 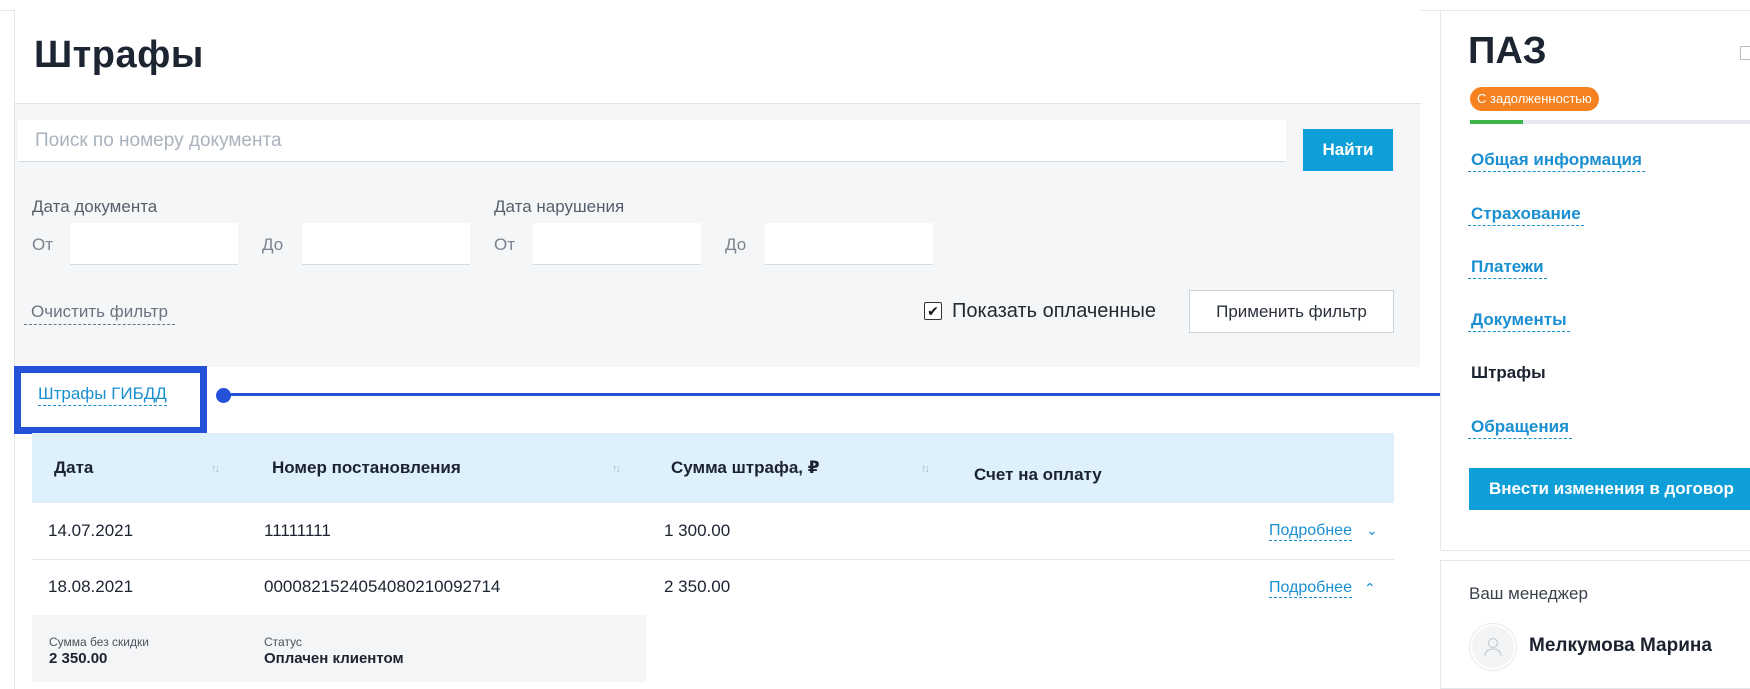 What do you see at coordinates (283, 642) in the screenshot?
I see `status-label: Статус` at bounding box center [283, 642].